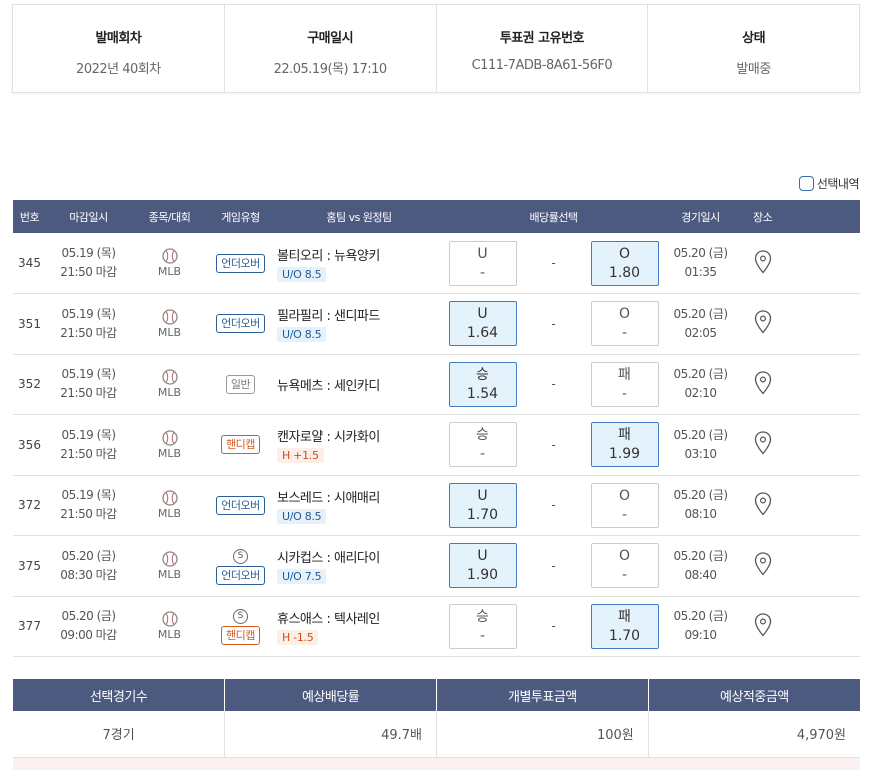 The width and height of the screenshot is (871, 770). What do you see at coordinates (240, 216) in the screenshot?
I see `header-game-type: 게임유형` at bounding box center [240, 216].